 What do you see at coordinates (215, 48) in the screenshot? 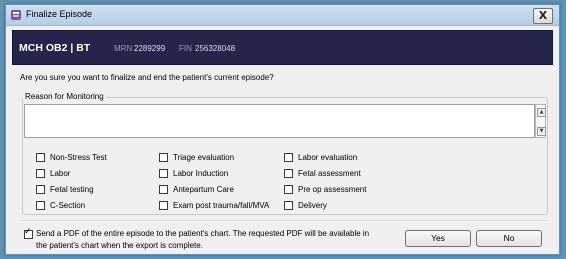
I see `fin-value: 256328048` at bounding box center [215, 48].